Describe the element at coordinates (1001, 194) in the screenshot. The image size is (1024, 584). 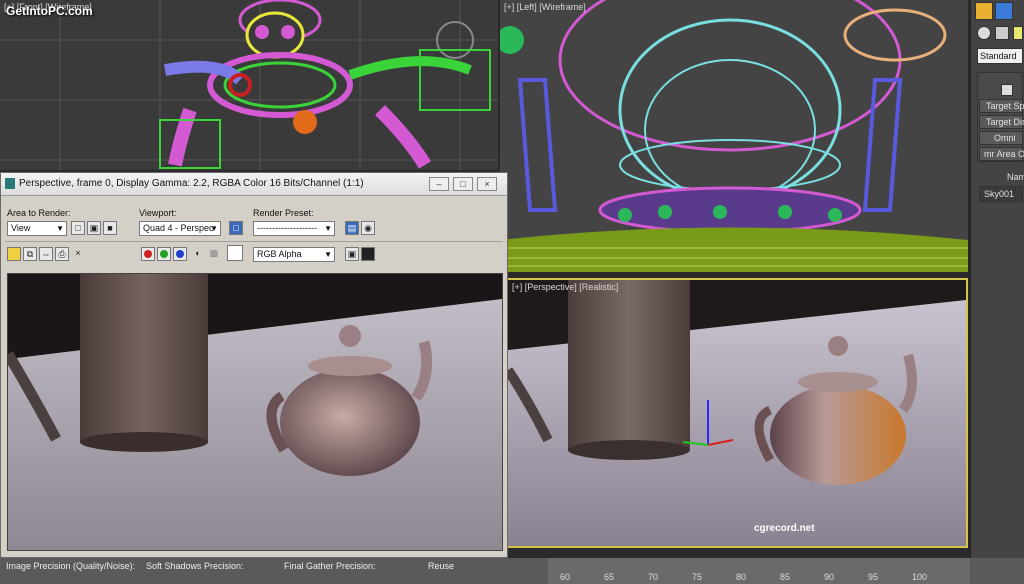
I see `name-field: Sky001` at that location.